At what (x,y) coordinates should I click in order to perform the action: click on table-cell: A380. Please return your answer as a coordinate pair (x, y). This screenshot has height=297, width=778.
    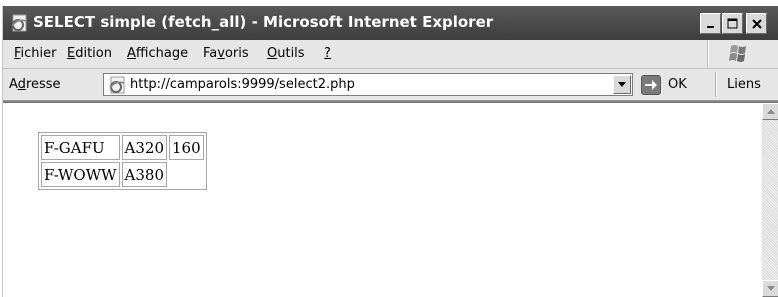
    Looking at the image, I should click on (144, 174).